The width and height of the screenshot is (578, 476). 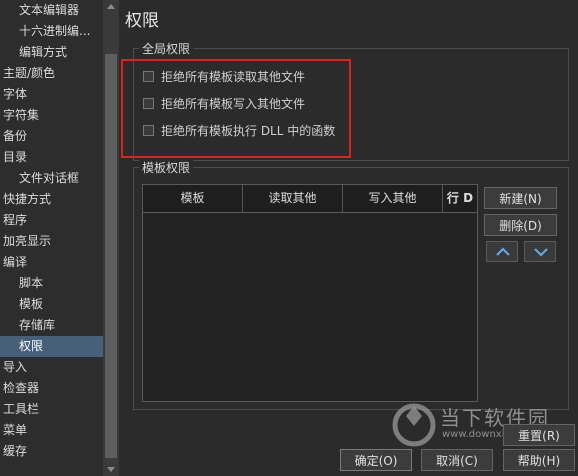 I want to click on tree-item: 脚本, so click(x=51, y=283).